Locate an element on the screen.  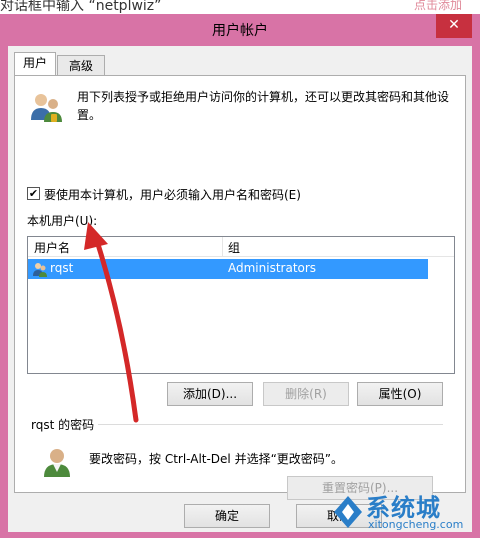
require-password-label: 要使用本计算机，用户必须输入用户名和密码(E) is located at coordinates (172, 194).